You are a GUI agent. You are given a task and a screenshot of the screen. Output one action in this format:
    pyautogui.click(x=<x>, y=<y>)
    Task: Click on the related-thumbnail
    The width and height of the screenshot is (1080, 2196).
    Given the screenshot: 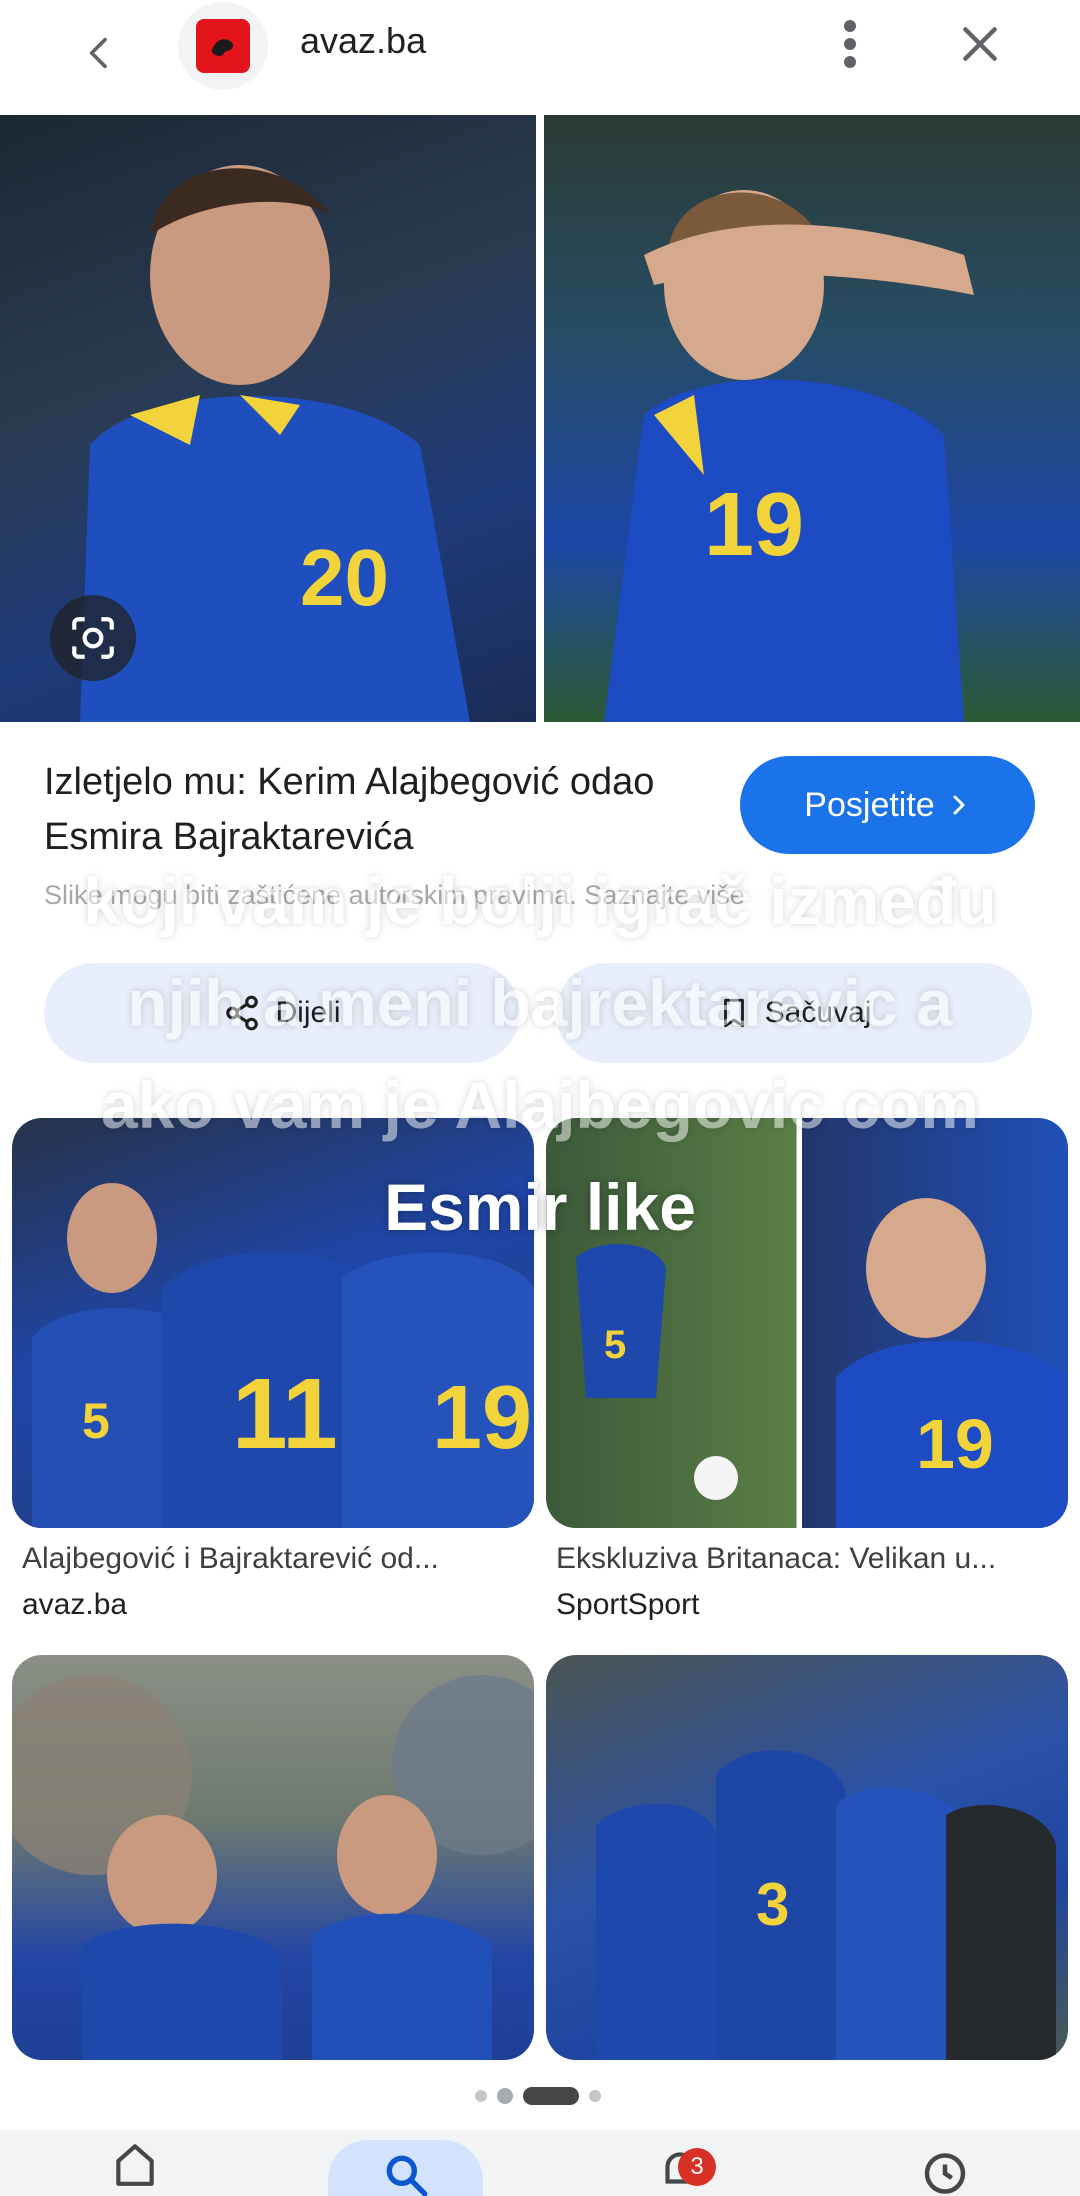 What is the action you would take?
    pyautogui.click(x=273, y=1857)
    